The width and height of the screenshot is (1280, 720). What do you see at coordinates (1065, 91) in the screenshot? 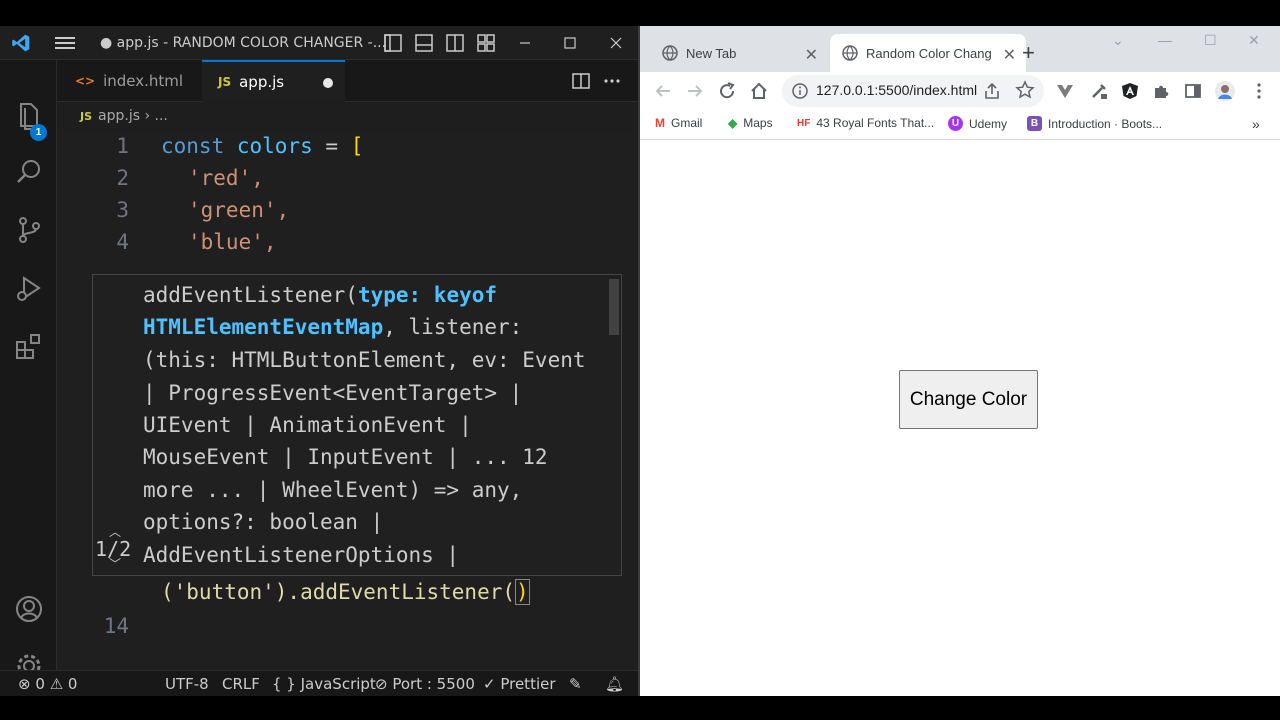
I see `vue-devtools-icon` at bounding box center [1065, 91].